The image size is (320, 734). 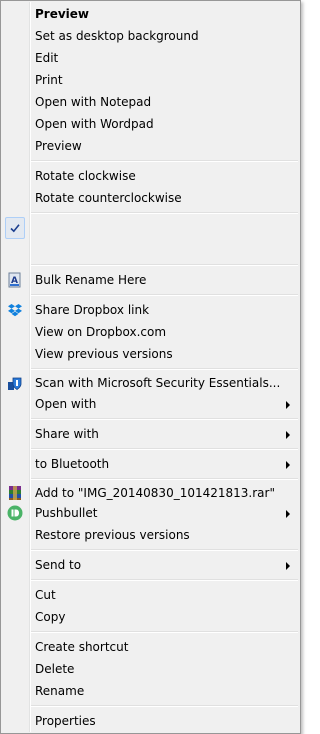 I want to click on menu-item-label: to Bluetooth, so click(x=72, y=464).